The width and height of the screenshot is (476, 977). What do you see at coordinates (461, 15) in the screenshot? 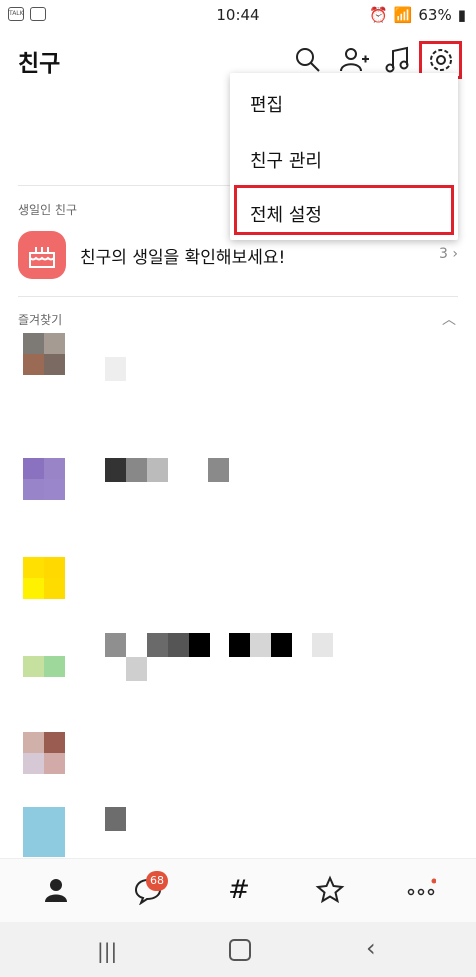
I see `battery-icon: ▮` at bounding box center [461, 15].